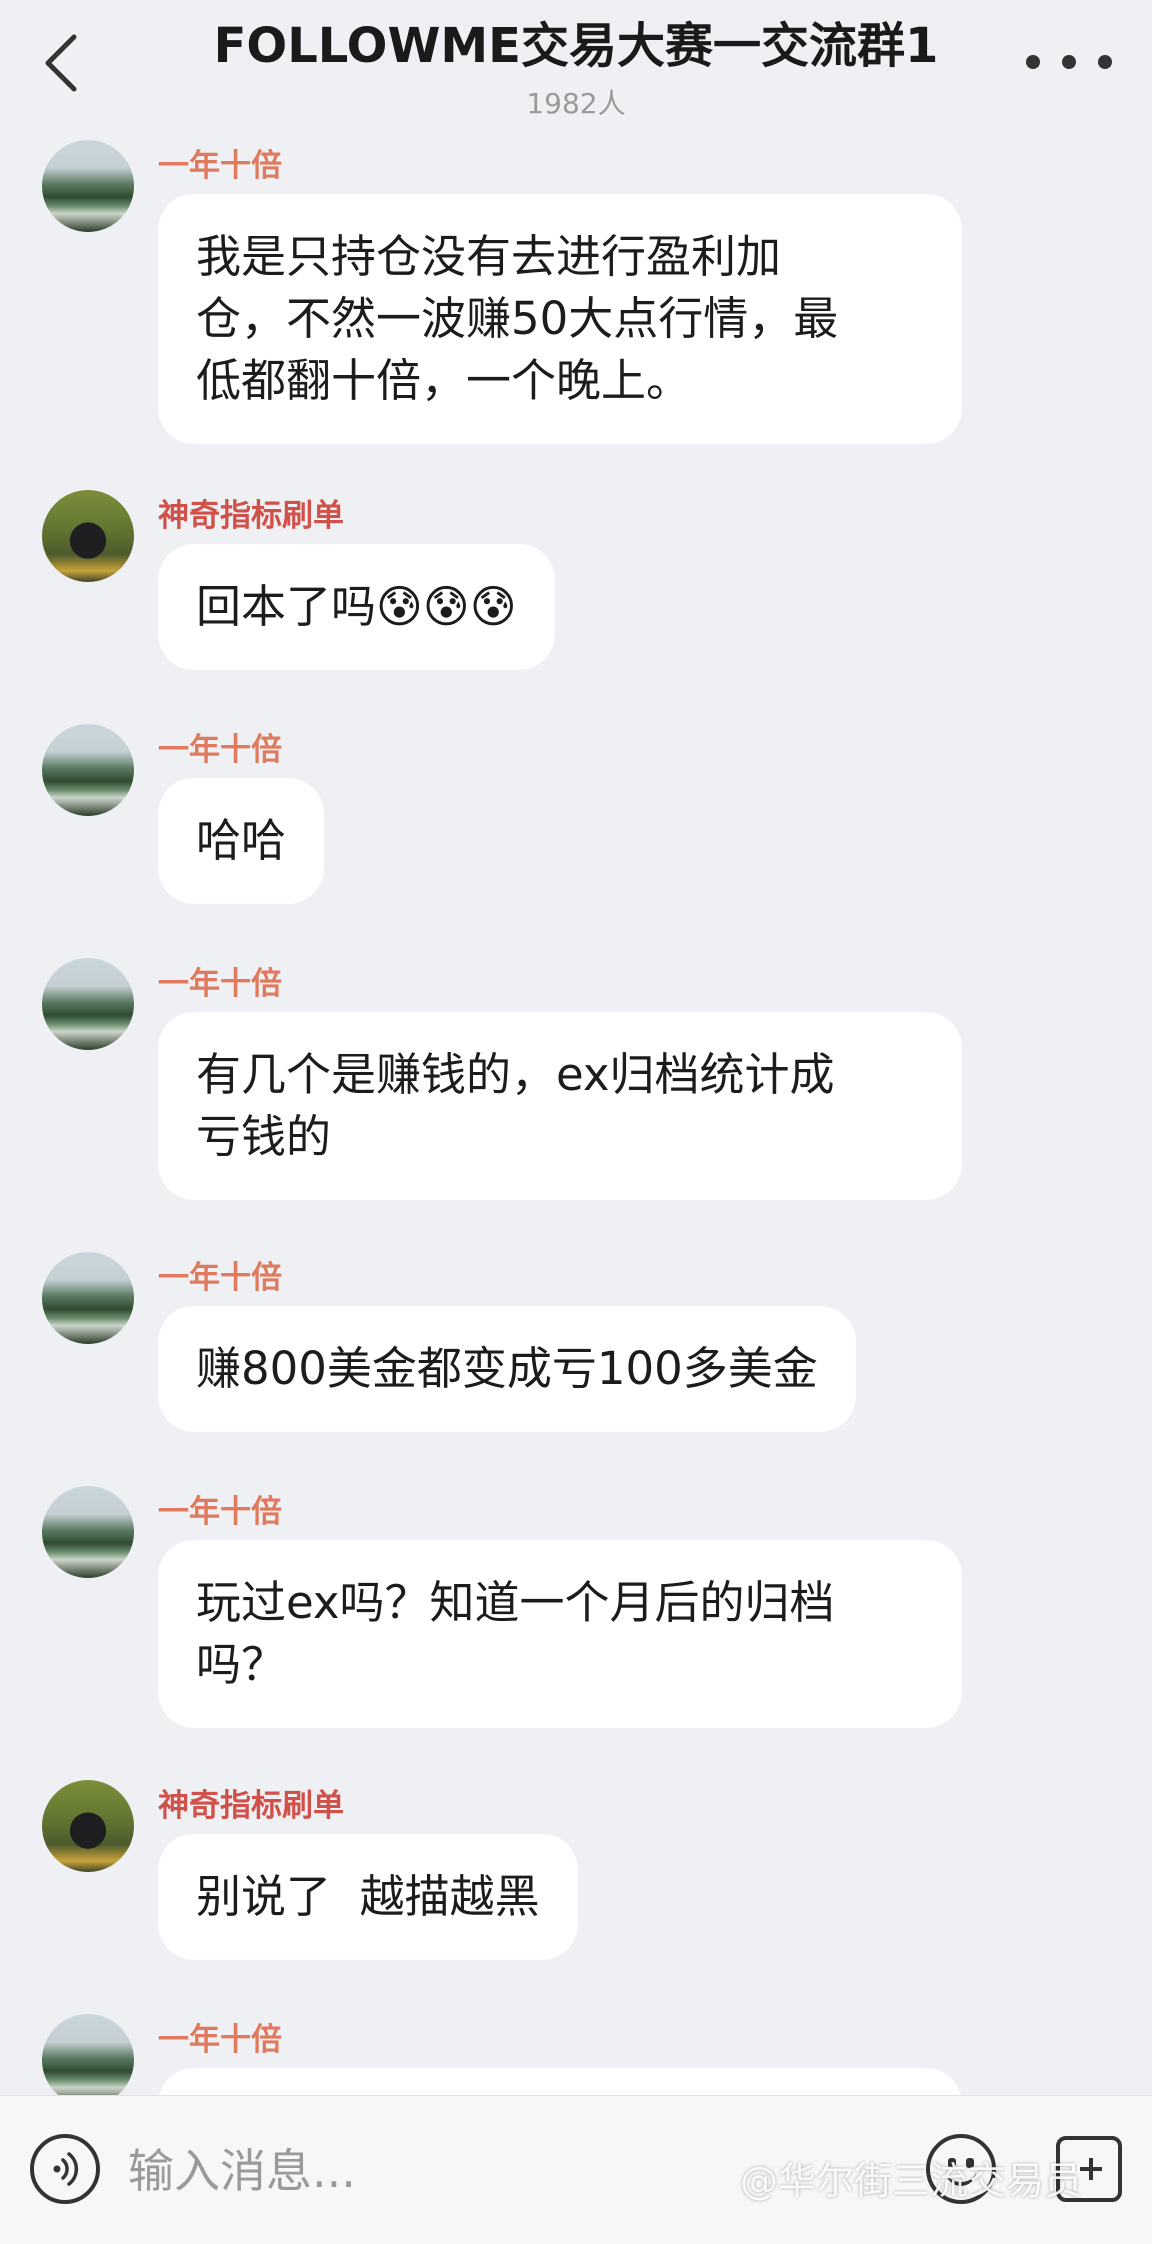  I want to click on message-text-line: 玩过ex吗？知道一个月后的归档, so click(515, 1602).